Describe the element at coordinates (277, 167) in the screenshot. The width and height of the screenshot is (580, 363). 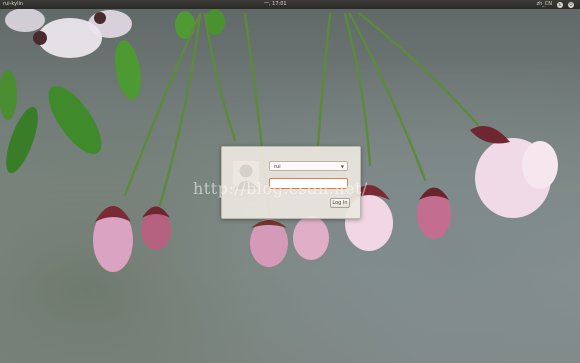
I see `selected-username: rui` at that location.